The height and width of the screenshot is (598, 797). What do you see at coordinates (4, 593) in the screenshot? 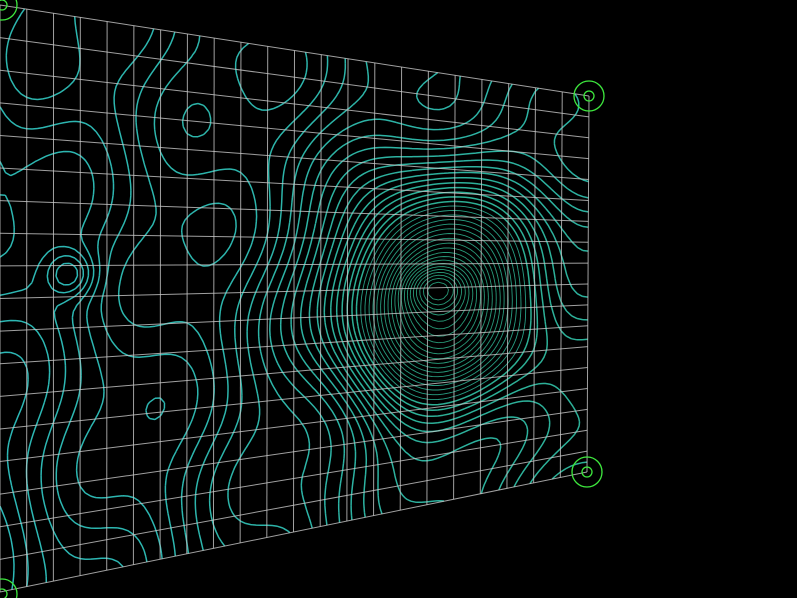
I see `handle-inner-ring` at bounding box center [4, 593].